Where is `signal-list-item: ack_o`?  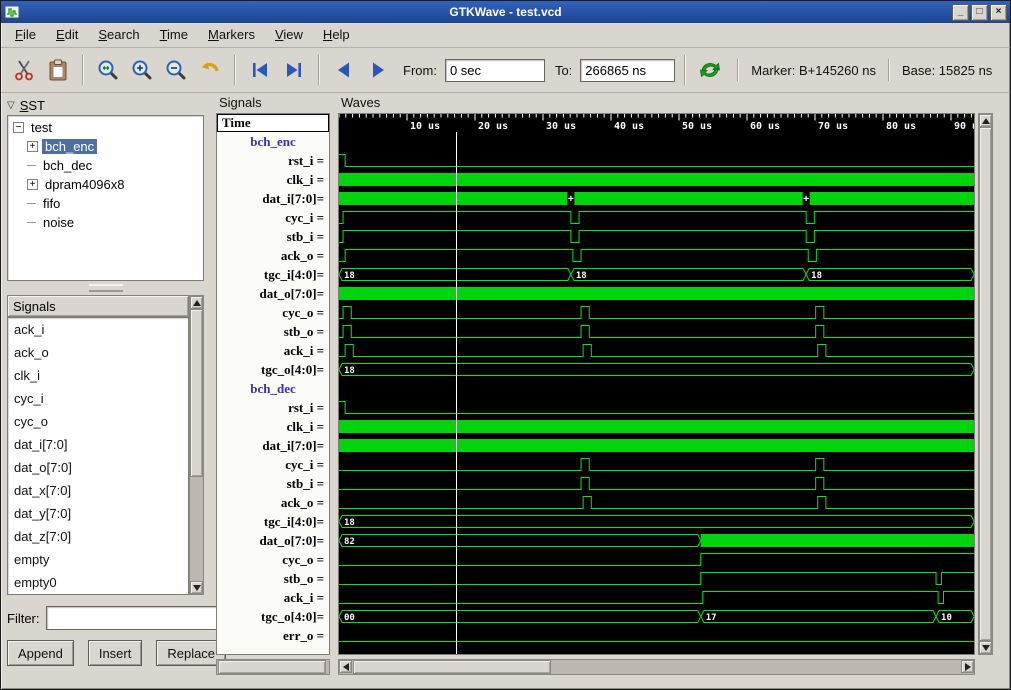 signal-list-item: ack_o is located at coordinates (98, 352).